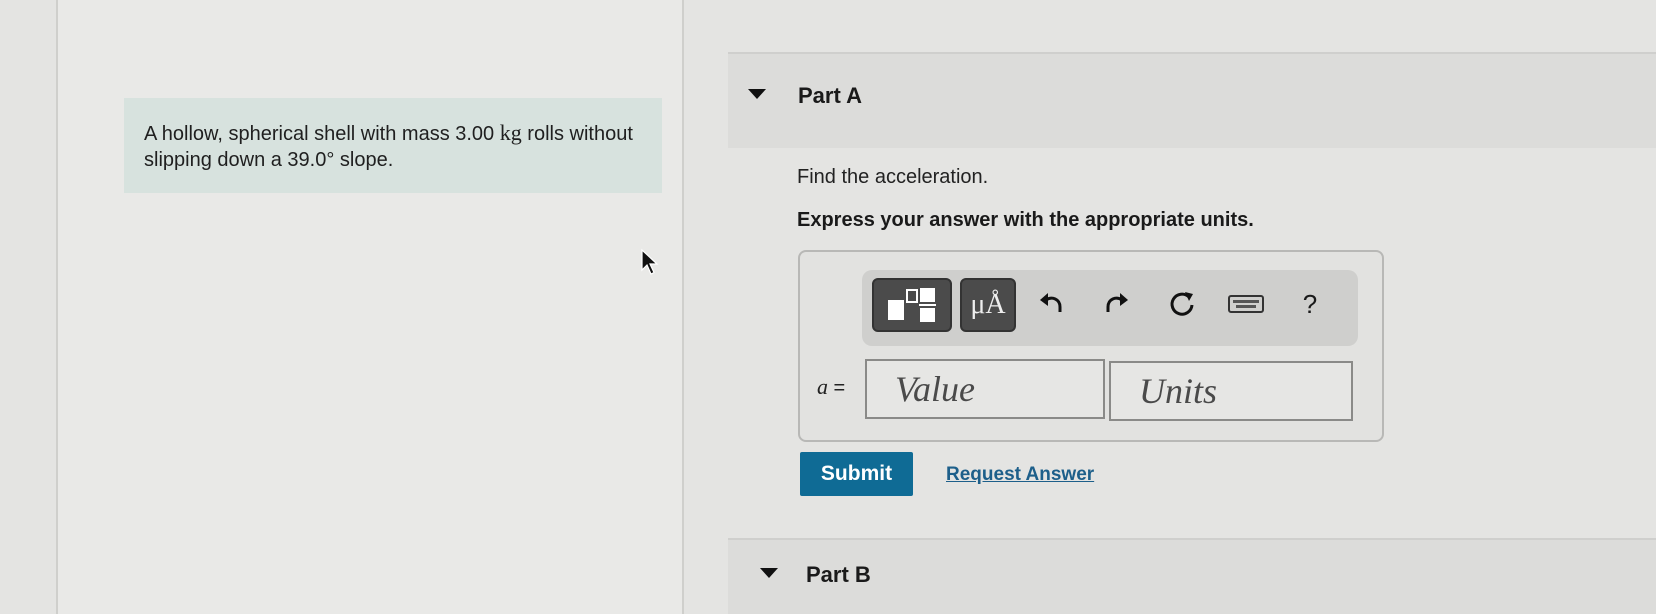 Image resolution: width=1656 pixels, height=614 pixels. I want to click on variable-name: a, so click(822, 386).